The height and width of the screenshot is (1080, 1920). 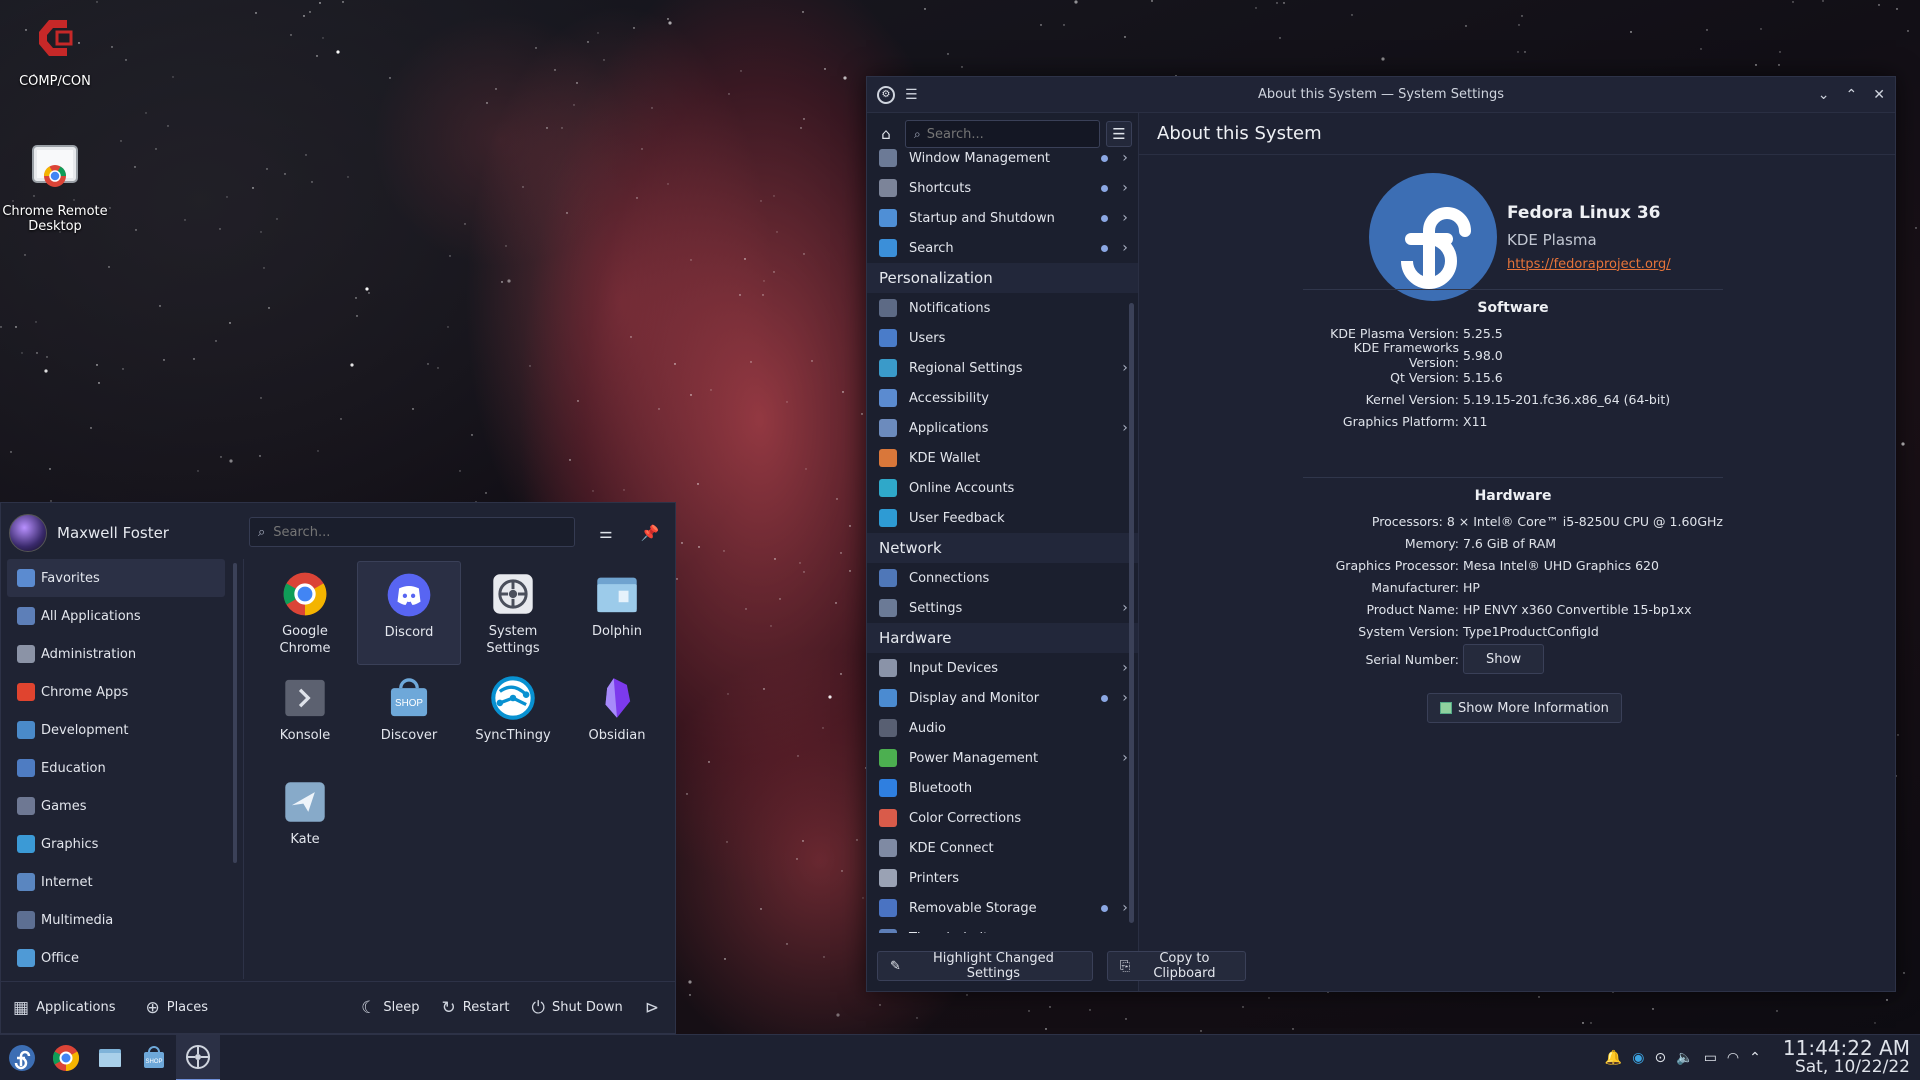 I want to click on clock-date: Sat, 10/22/22, so click(x=1852, y=1066).